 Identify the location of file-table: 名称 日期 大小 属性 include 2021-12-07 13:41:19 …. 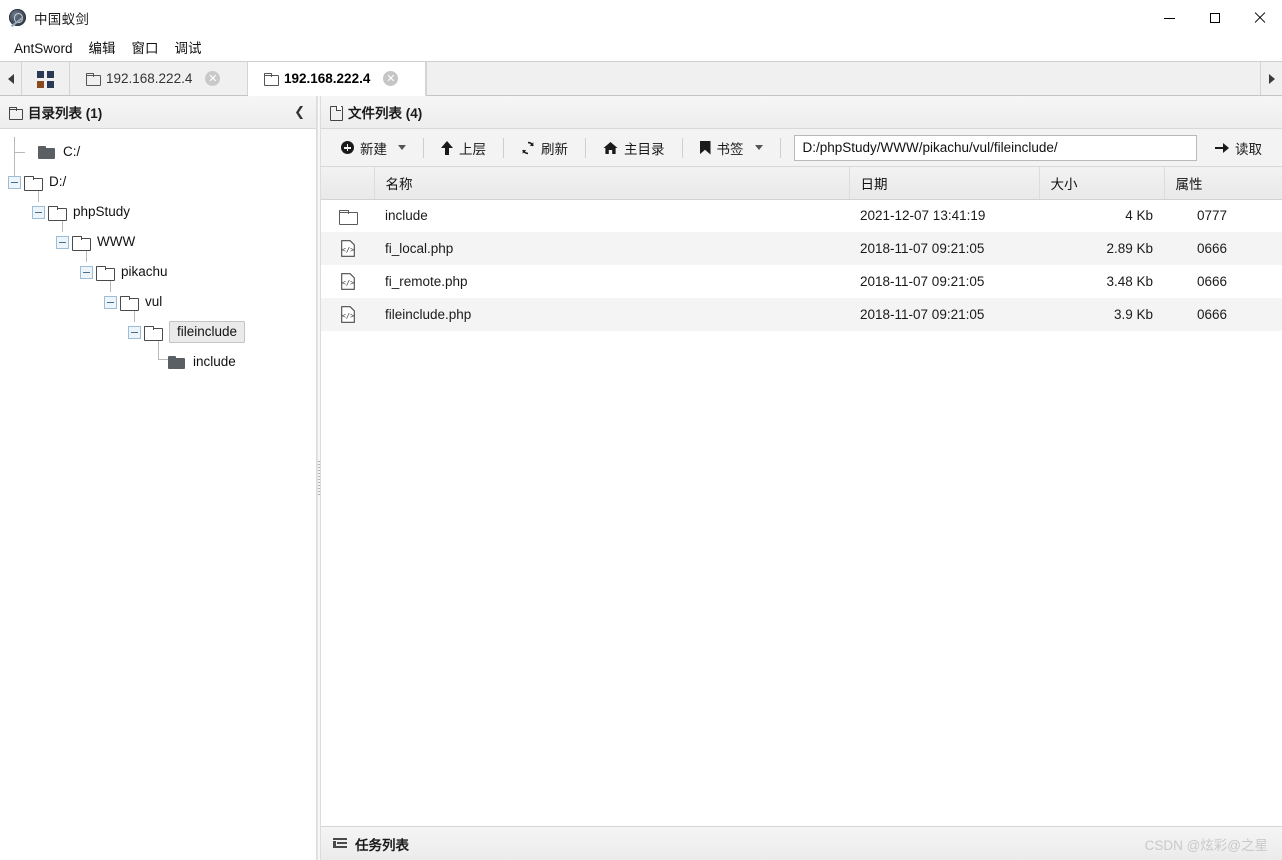
(801, 249).